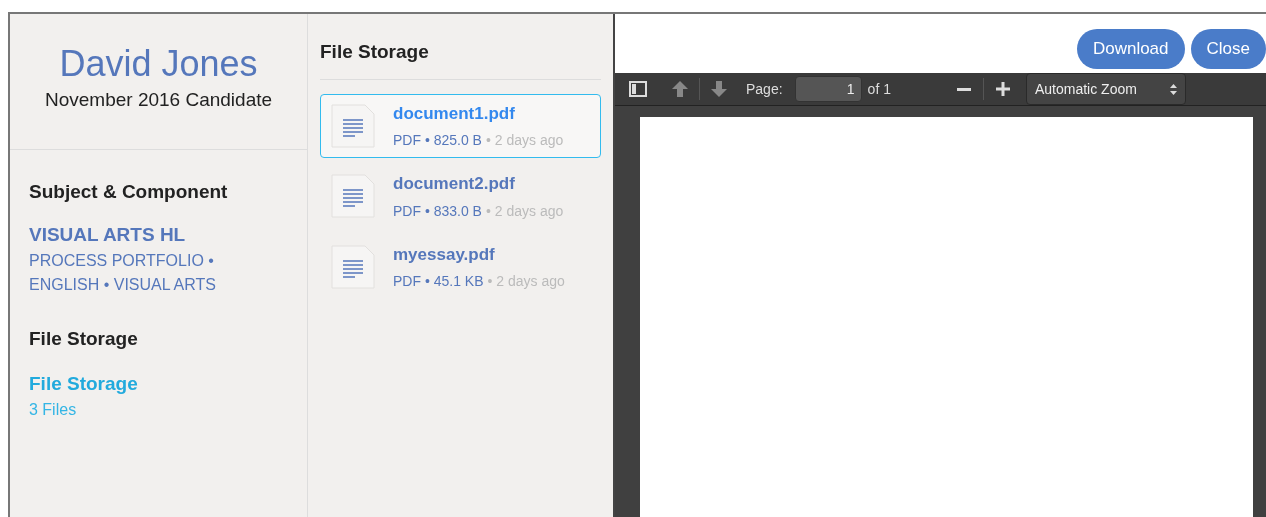  I want to click on panel-heading: File Storage, so click(460, 59).